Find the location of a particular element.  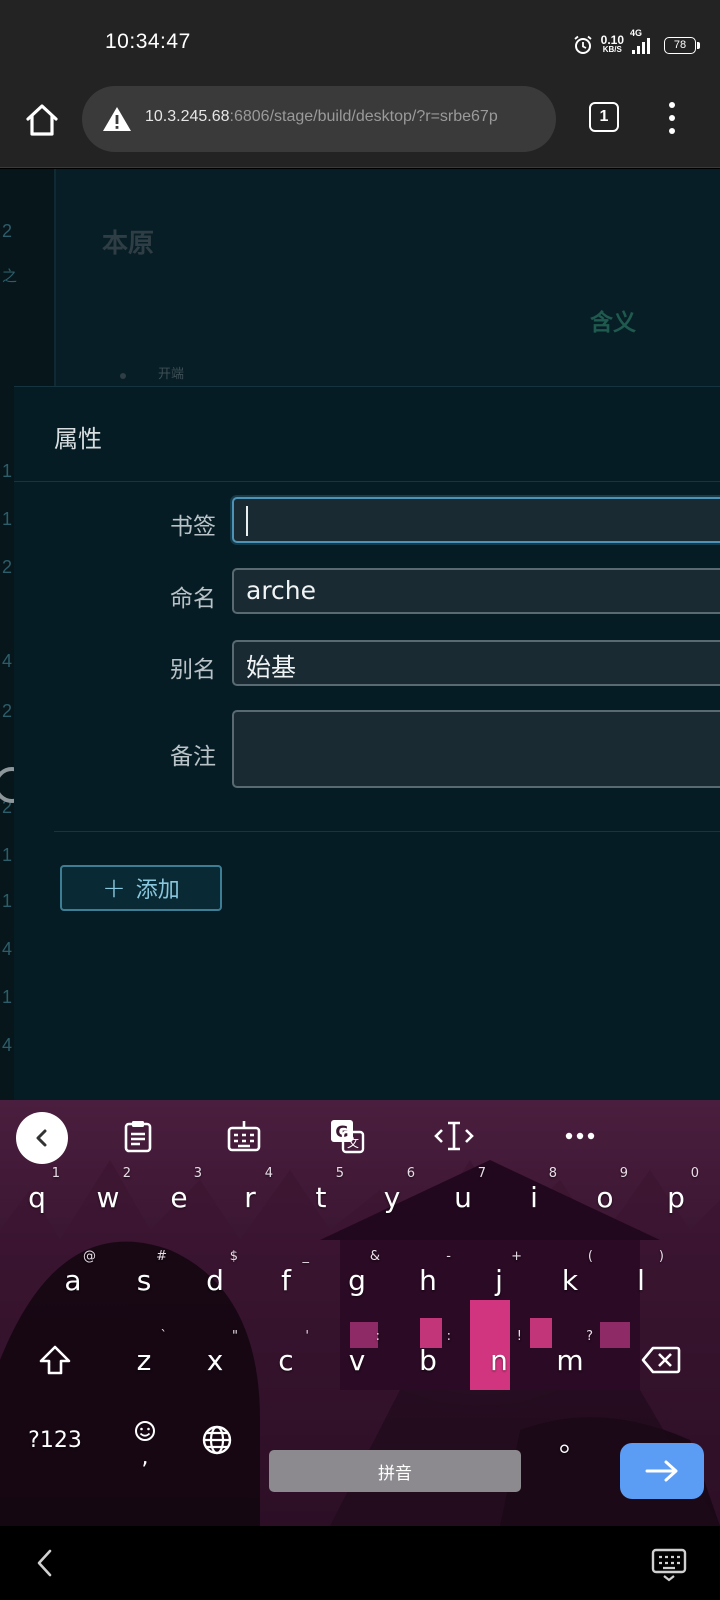

key-s: s # is located at coordinates (144, 1280).